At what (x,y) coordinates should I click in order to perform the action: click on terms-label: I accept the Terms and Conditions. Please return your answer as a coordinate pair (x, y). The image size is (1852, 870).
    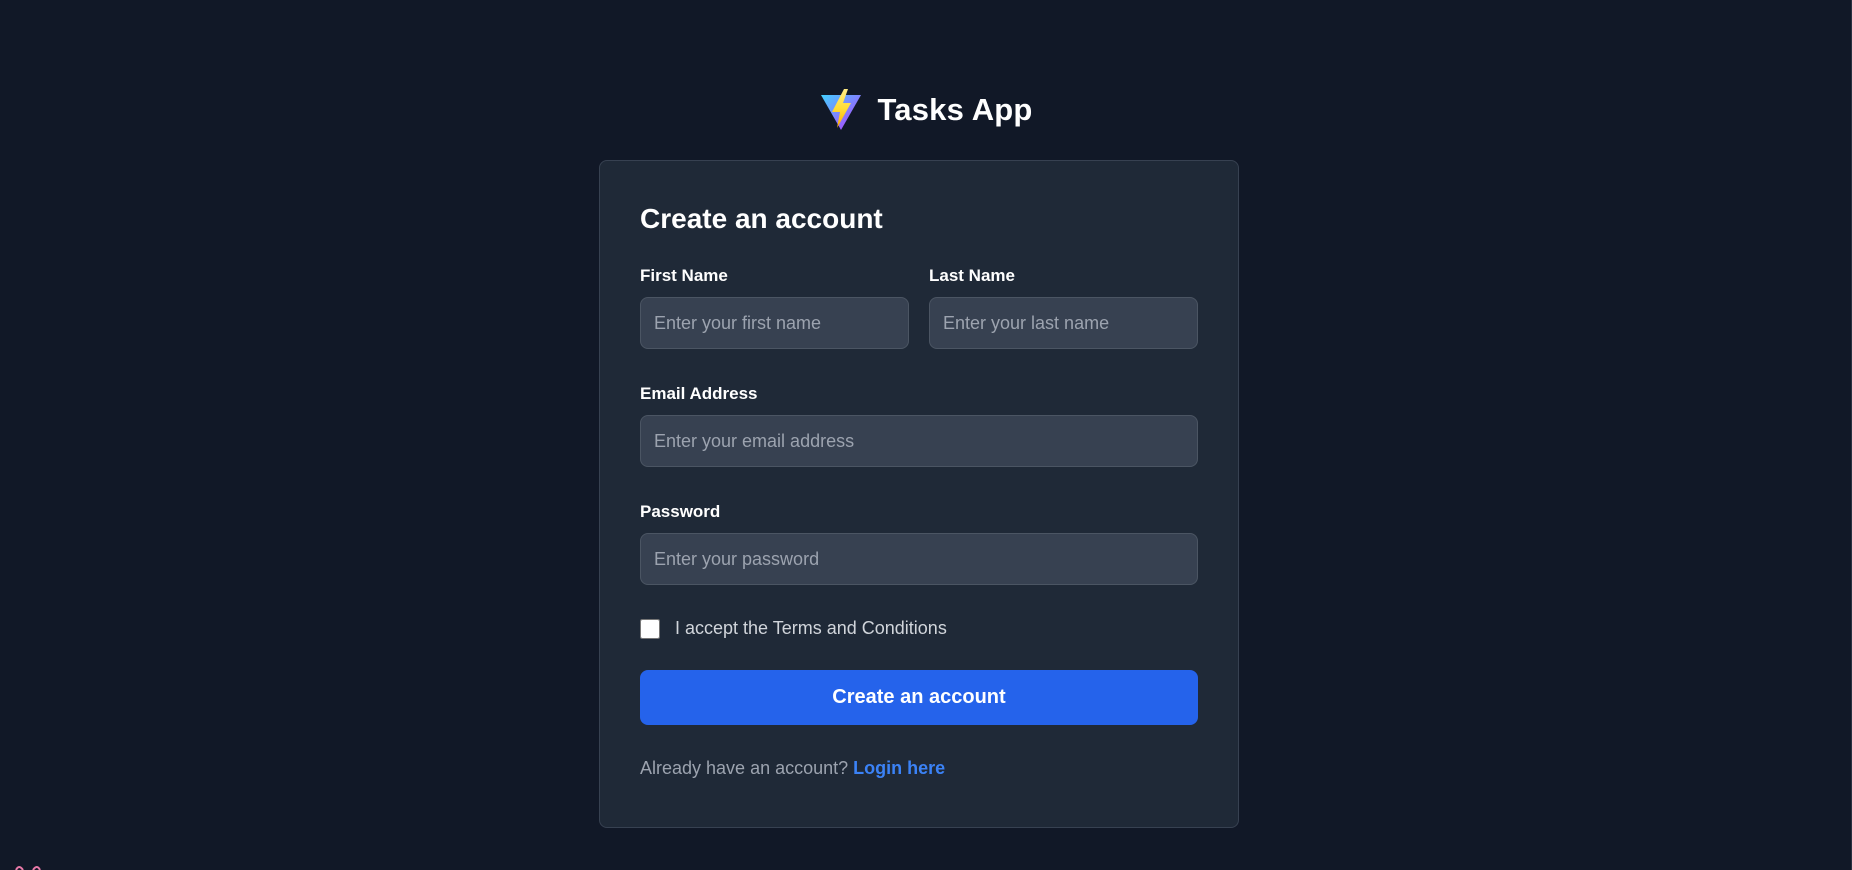
    Looking at the image, I should click on (811, 628).